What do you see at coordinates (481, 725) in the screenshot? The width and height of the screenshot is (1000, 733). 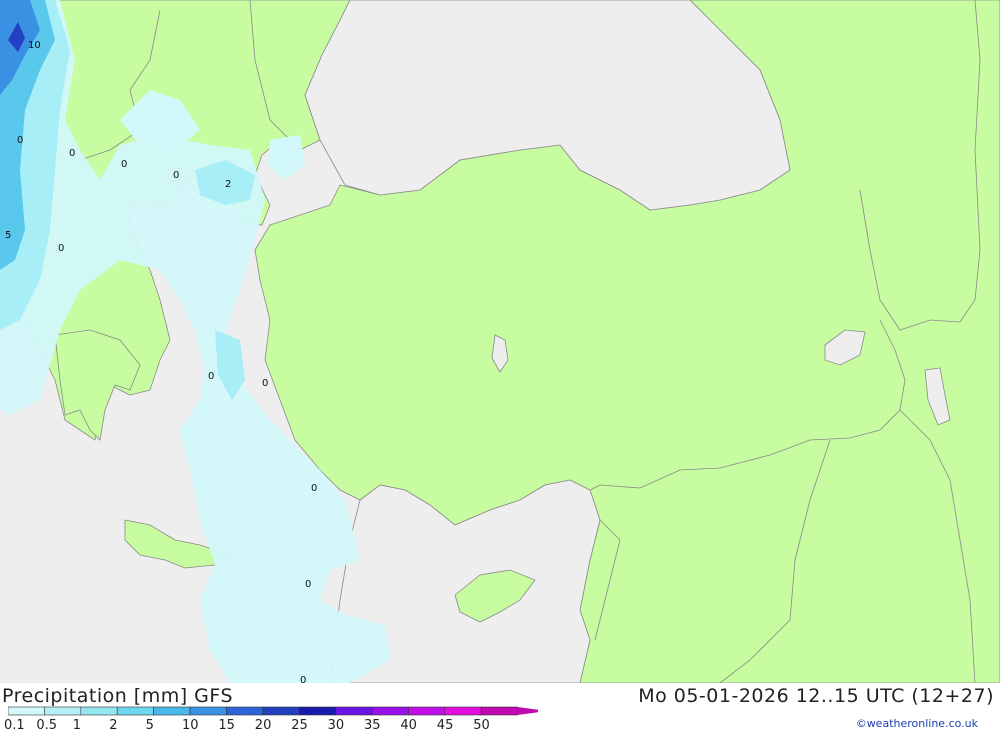 I see `legend-label: 50` at bounding box center [481, 725].